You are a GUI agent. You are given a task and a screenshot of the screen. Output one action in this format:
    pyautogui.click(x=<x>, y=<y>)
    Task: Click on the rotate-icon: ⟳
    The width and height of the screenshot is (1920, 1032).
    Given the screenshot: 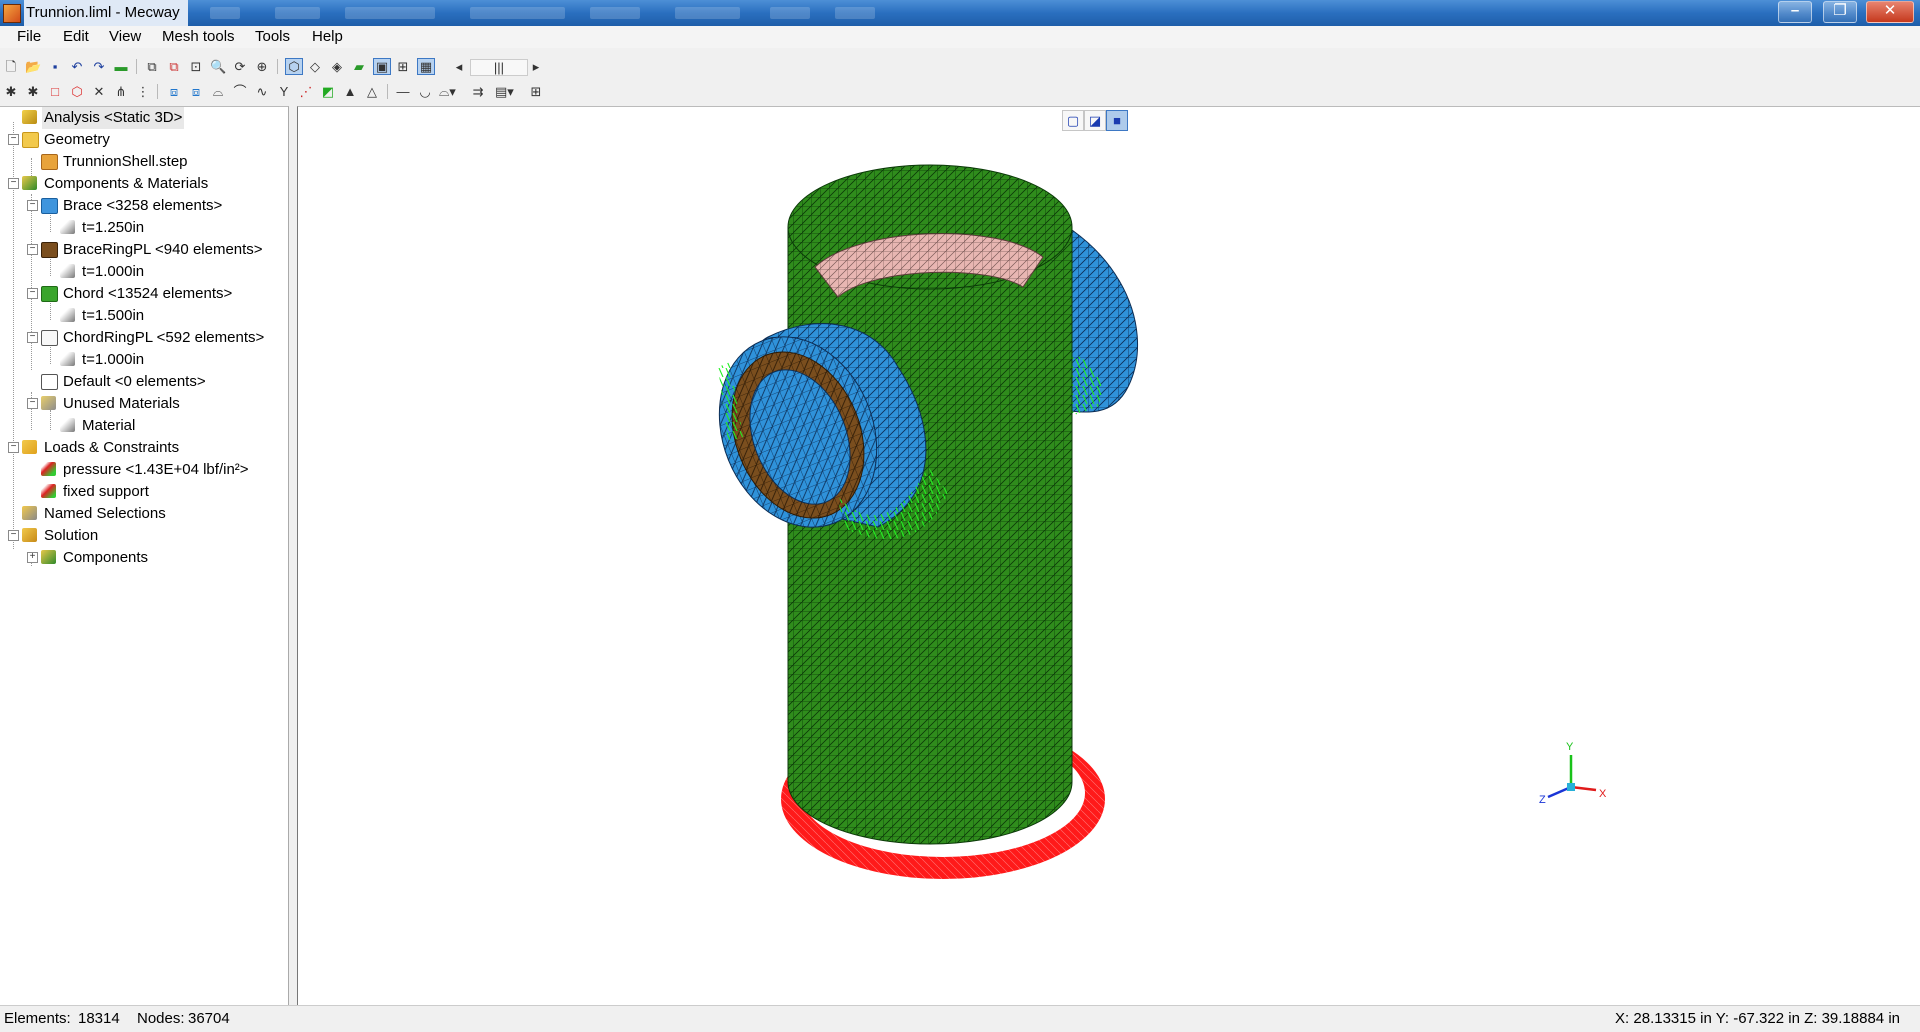 What is the action you would take?
    pyautogui.click(x=240, y=66)
    